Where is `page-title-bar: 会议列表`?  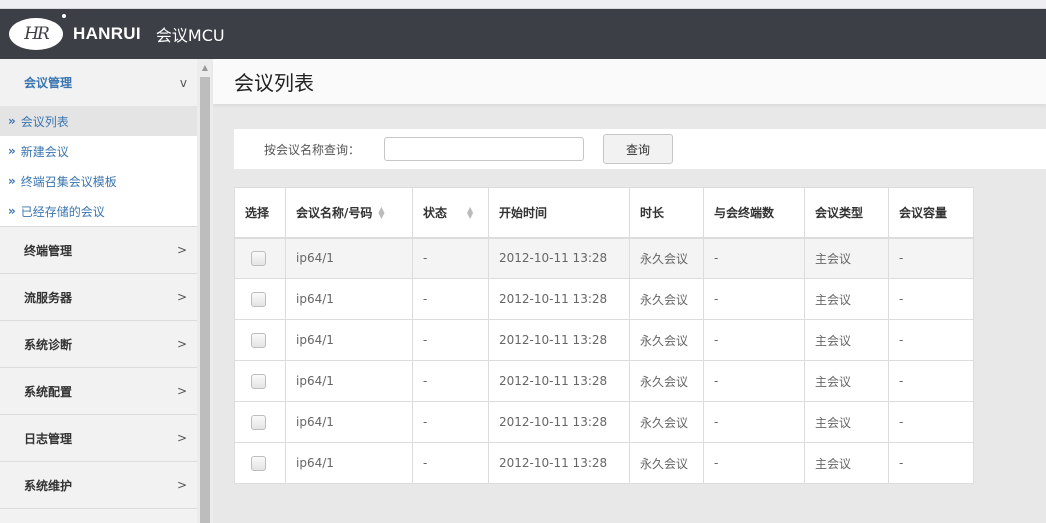
page-title-bar: 会议列表 is located at coordinates (629, 81).